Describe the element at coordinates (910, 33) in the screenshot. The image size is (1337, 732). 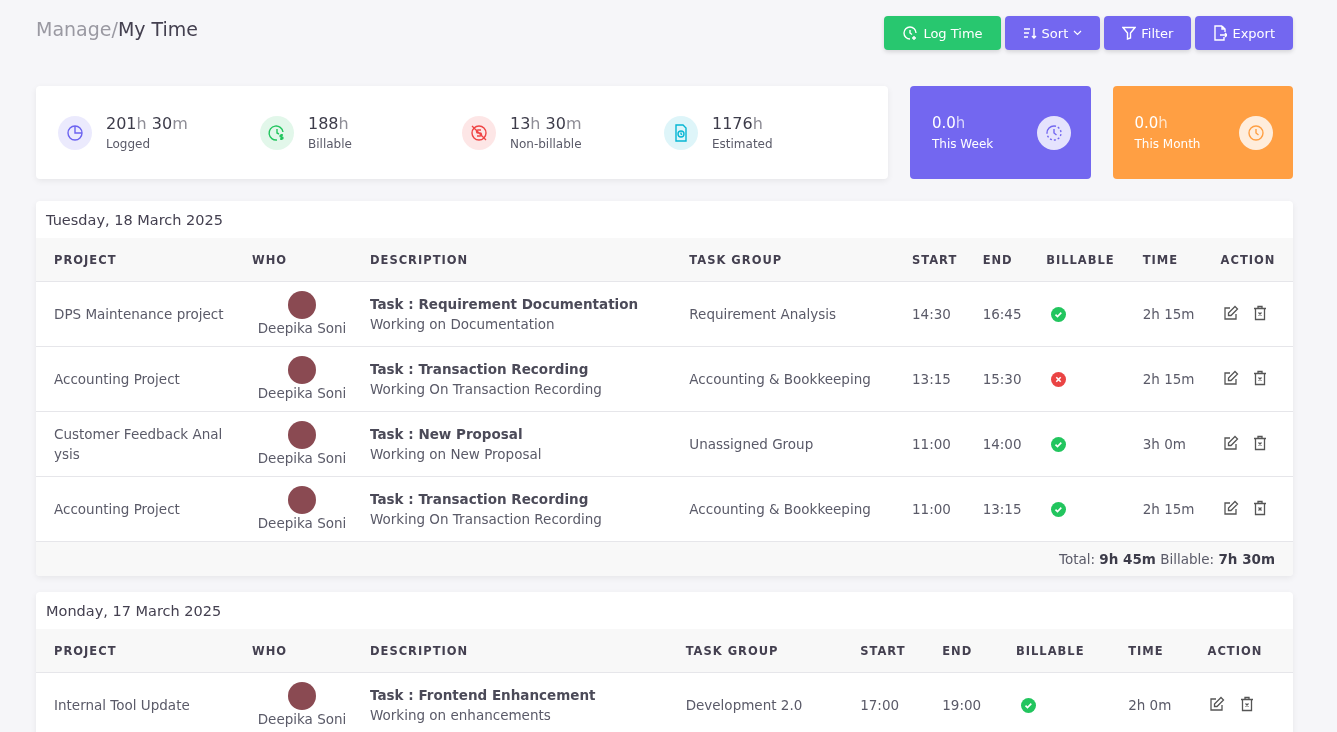
I see `clock-plus-icon` at that location.